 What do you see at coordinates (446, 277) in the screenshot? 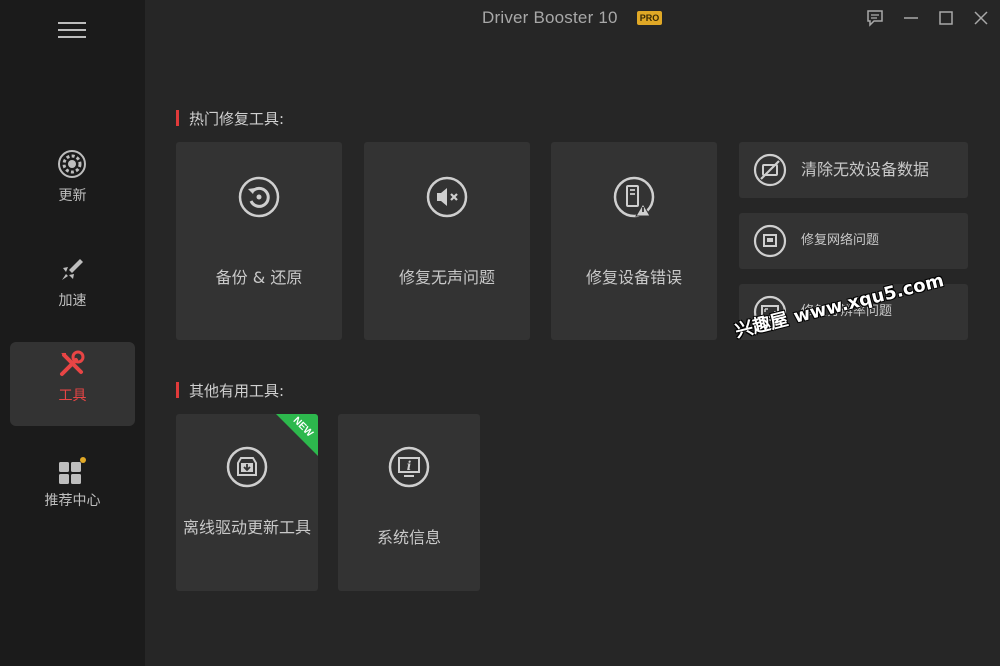
I see `tile-label: 修复无声问题` at bounding box center [446, 277].